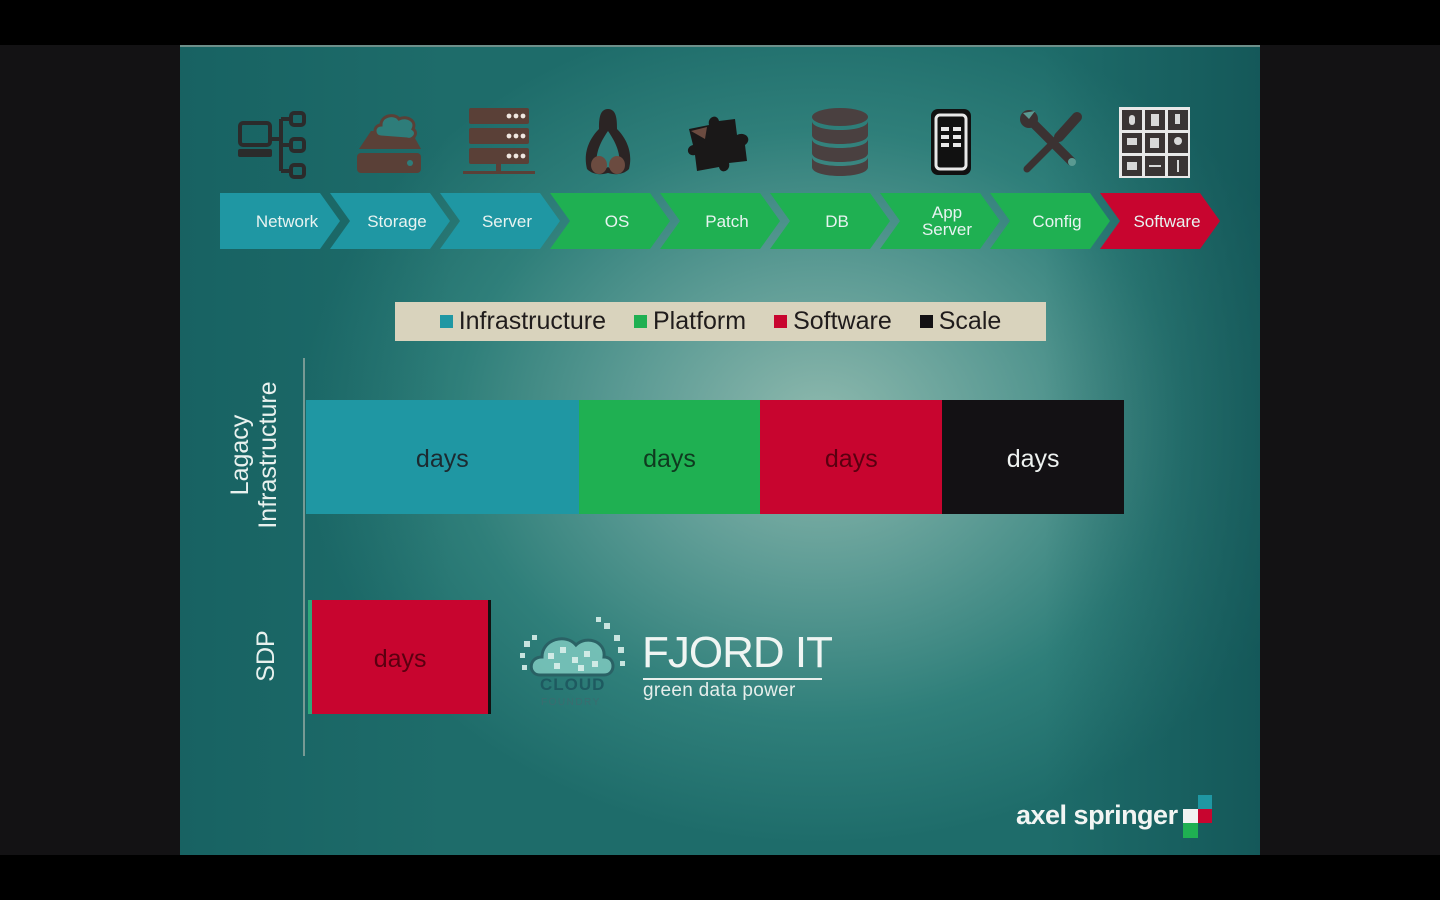 The image size is (1440, 900). I want to click on wrench-screwdriver-icon, so click(1052, 142).